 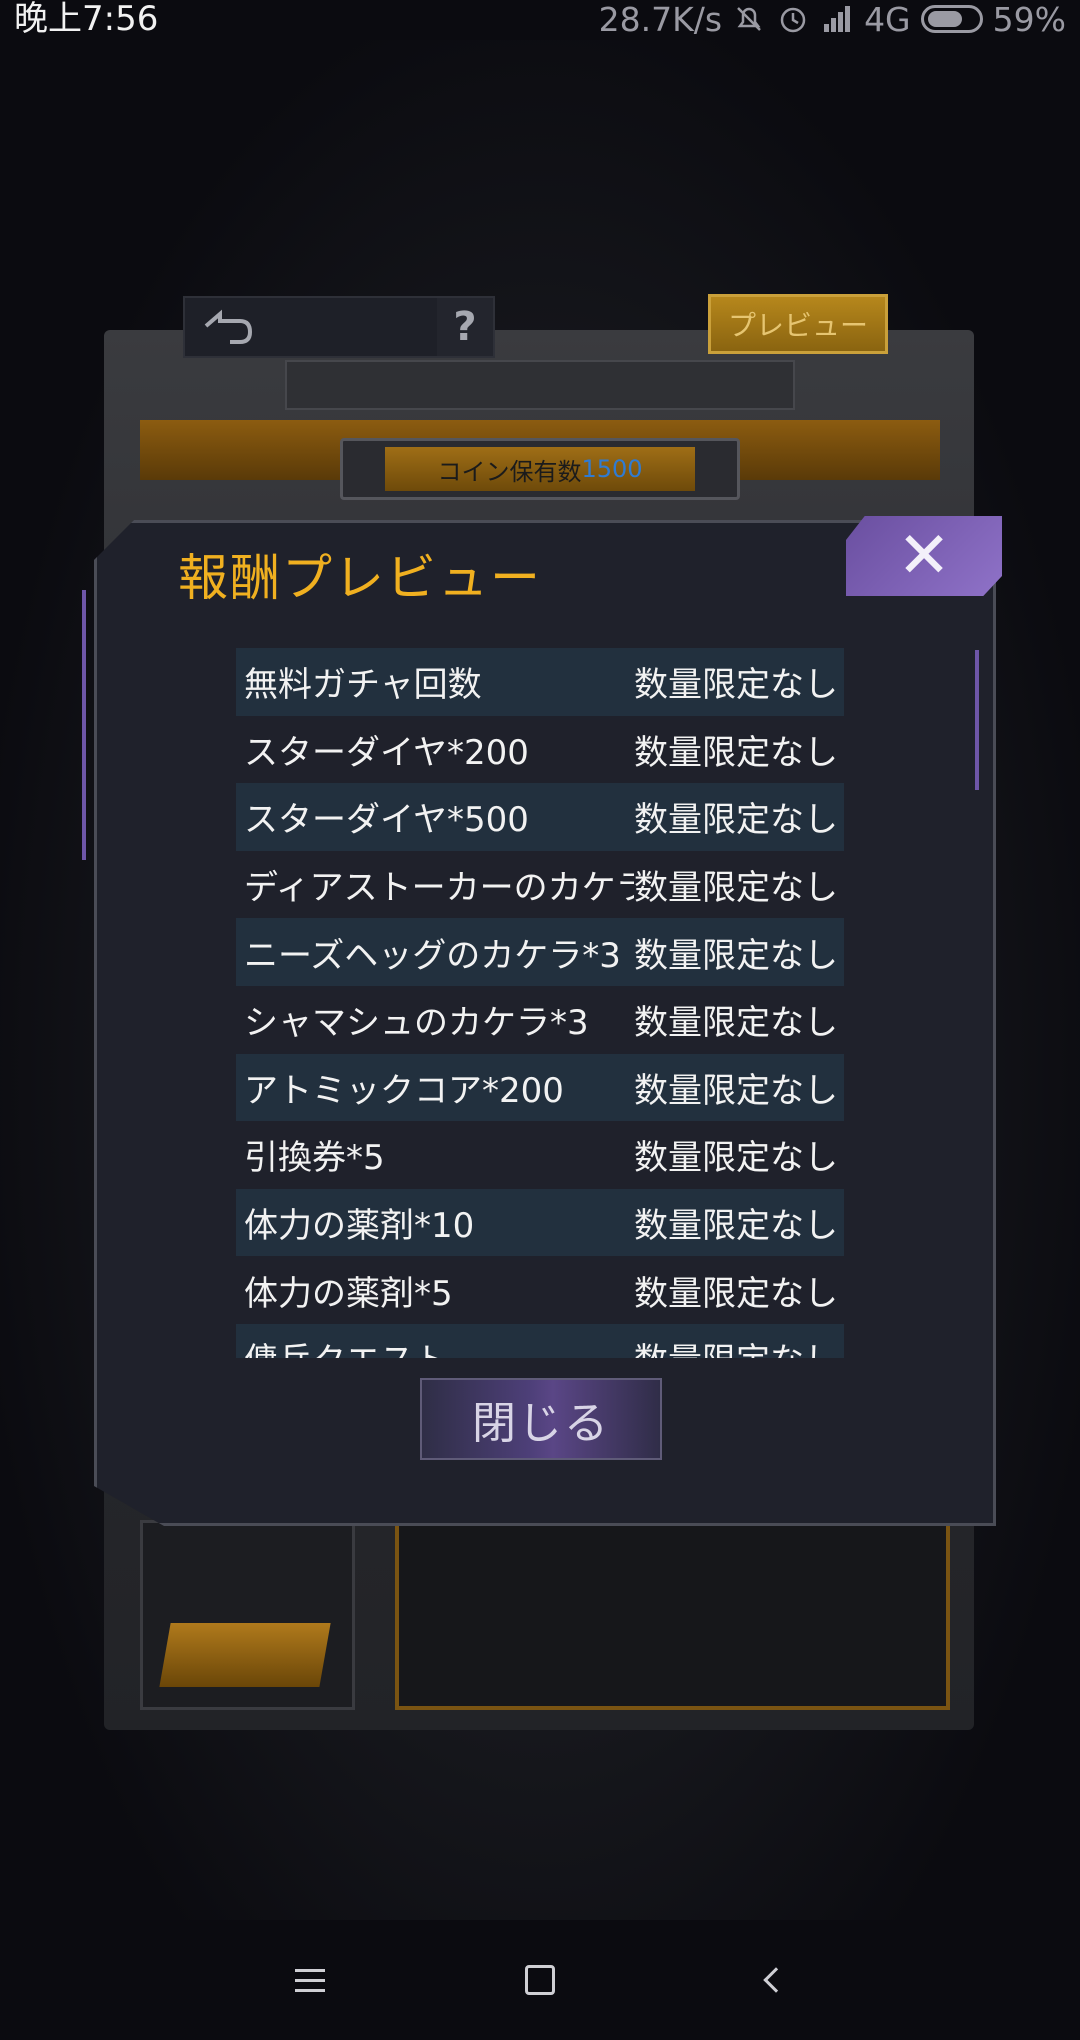 I want to click on coin-counter: コイン保有数 1500, so click(x=540, y=469).